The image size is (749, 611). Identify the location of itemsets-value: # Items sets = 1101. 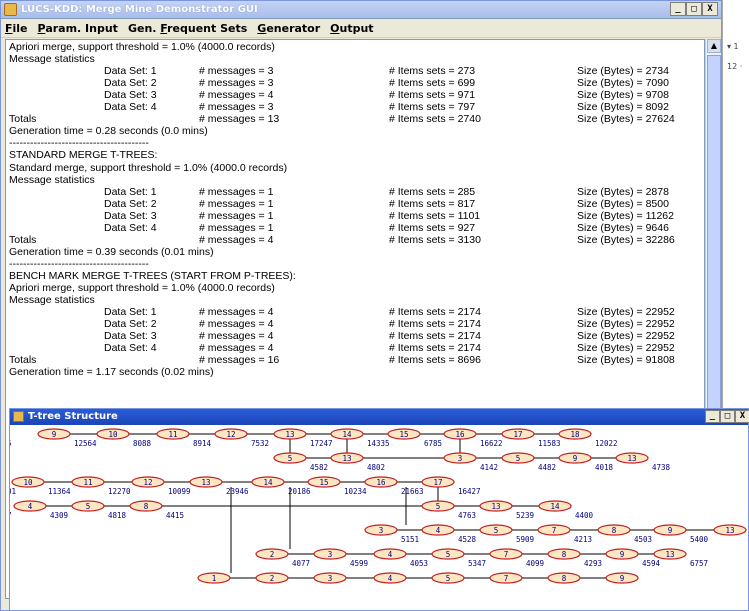
(435, 215).